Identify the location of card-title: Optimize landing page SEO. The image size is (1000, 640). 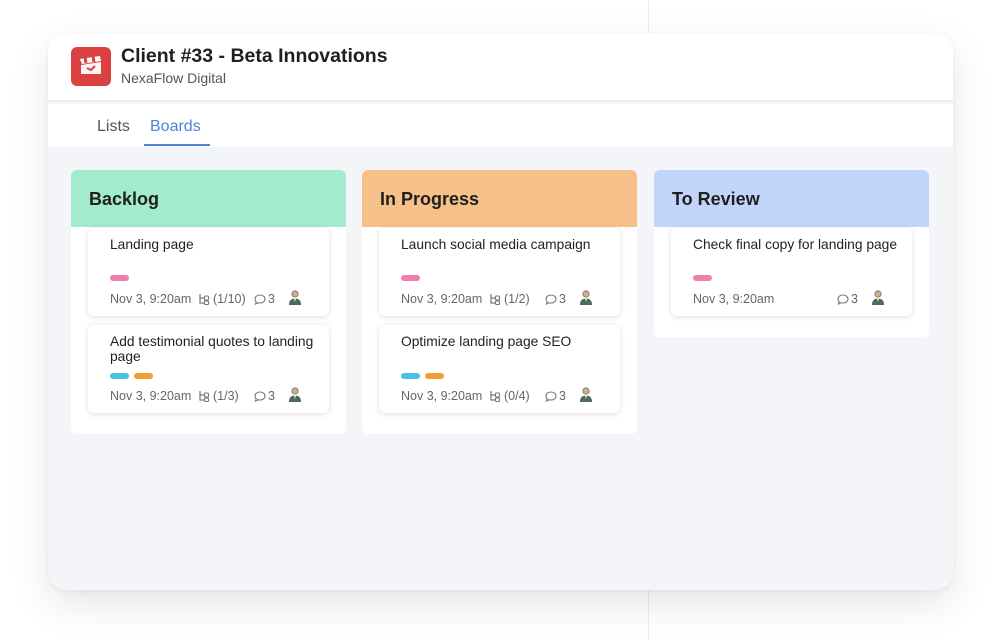
(486, 341).